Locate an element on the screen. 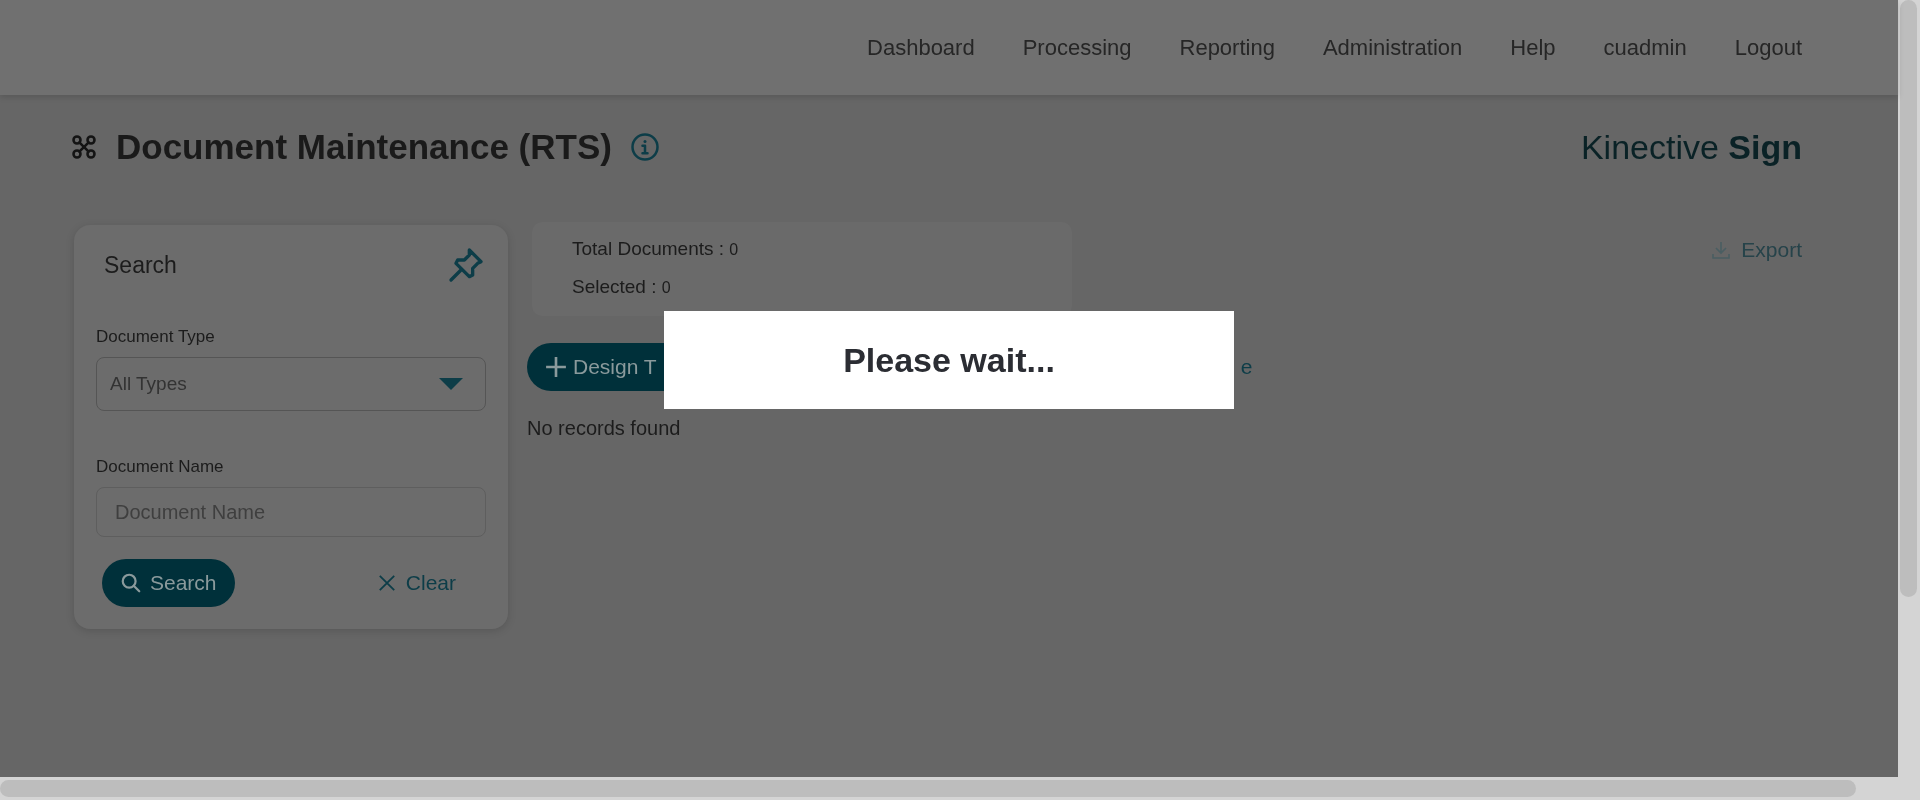 The image size is (1920, 800). brand-logo: Kinective Sign is located at coordinates (1691, 147).